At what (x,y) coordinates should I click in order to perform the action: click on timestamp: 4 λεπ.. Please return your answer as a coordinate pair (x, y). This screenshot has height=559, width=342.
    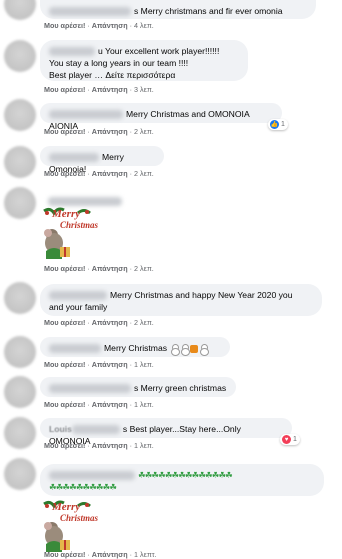
    Looking at the image, I should click on (144, 25).